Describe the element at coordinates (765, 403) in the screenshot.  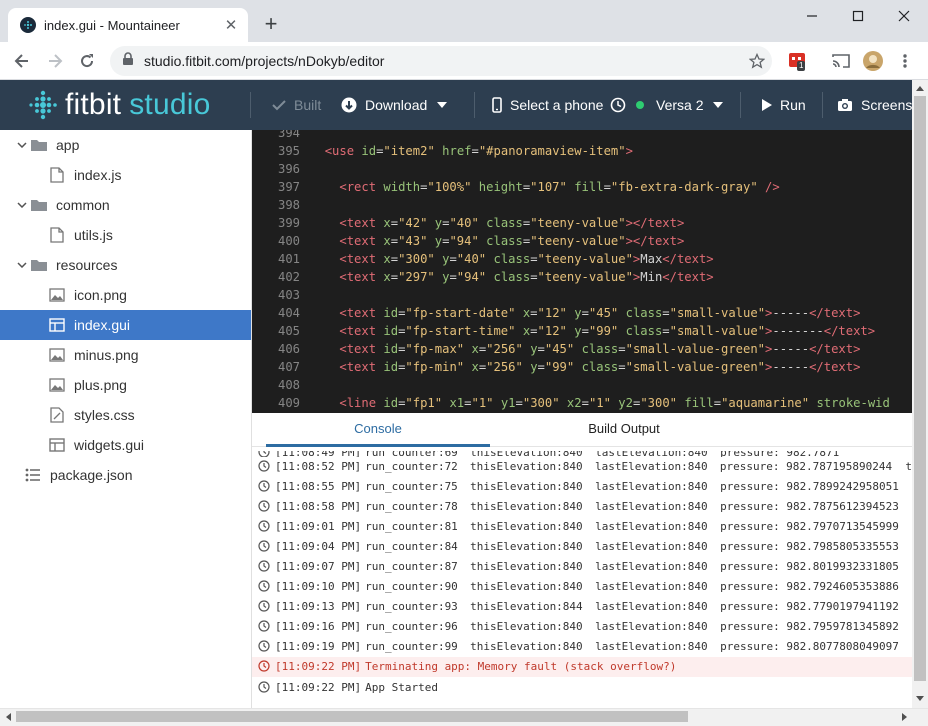
I see `code-token: "aquamarine"` at that location.